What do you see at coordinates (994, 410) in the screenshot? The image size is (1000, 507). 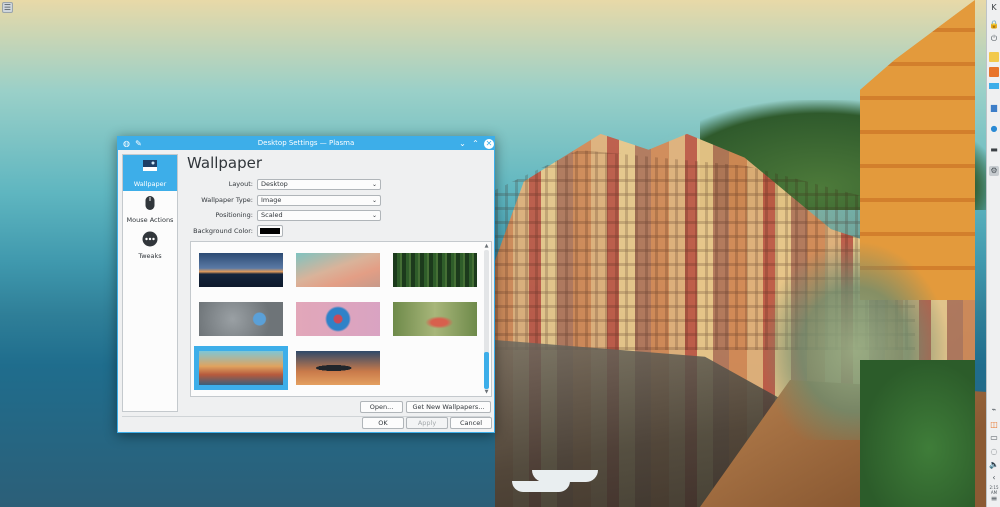 I see `usb-icon: ⌁` at bounding box center [994, 410].